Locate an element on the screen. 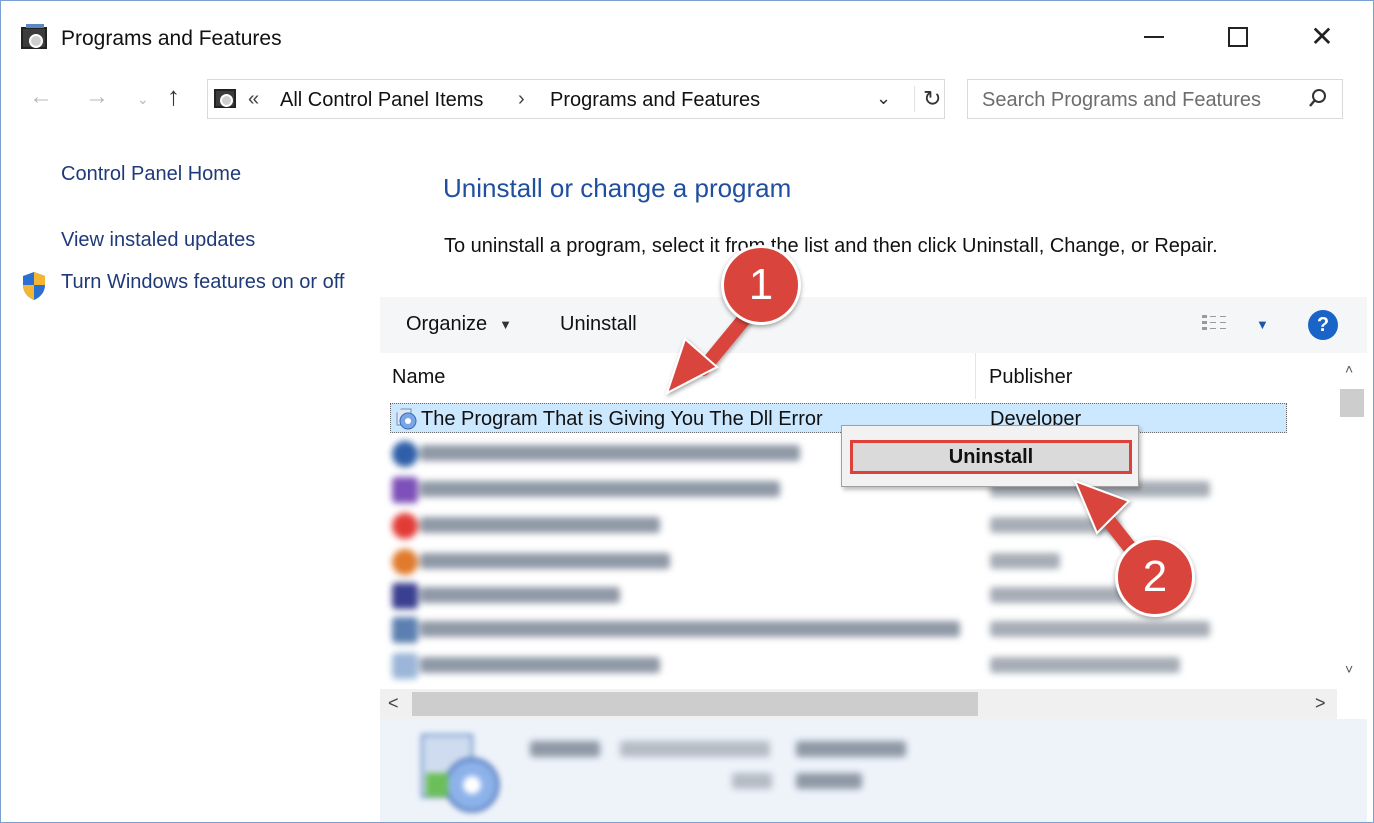 The height and width of the screenshot is (823, 1374). organize-button: Organize ▼ is located at coordinates (459, 324).